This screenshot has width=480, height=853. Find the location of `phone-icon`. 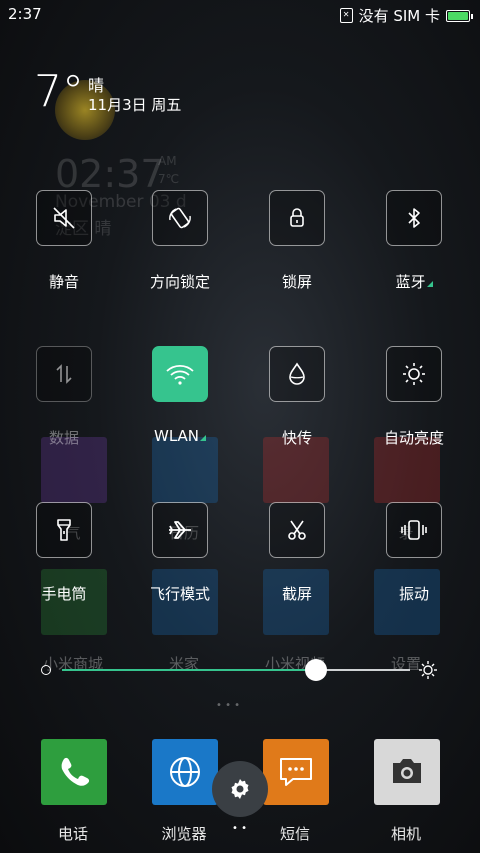

phone-icon is located at coordinates (75, 771).